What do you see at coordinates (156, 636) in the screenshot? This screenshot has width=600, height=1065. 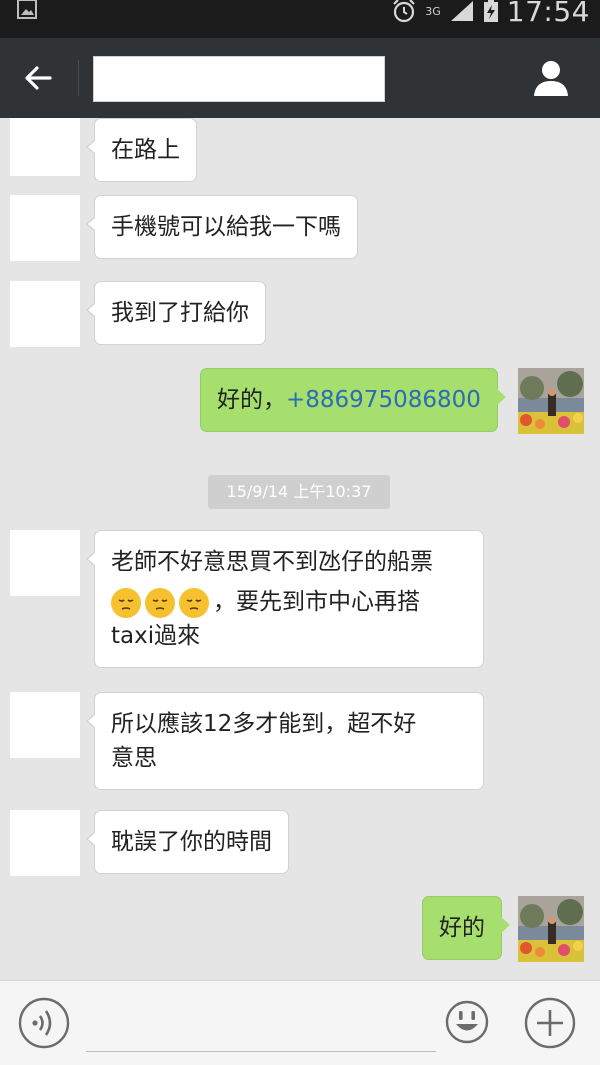 I see `message-text: taxi過來` at bounding box center [156, 636].